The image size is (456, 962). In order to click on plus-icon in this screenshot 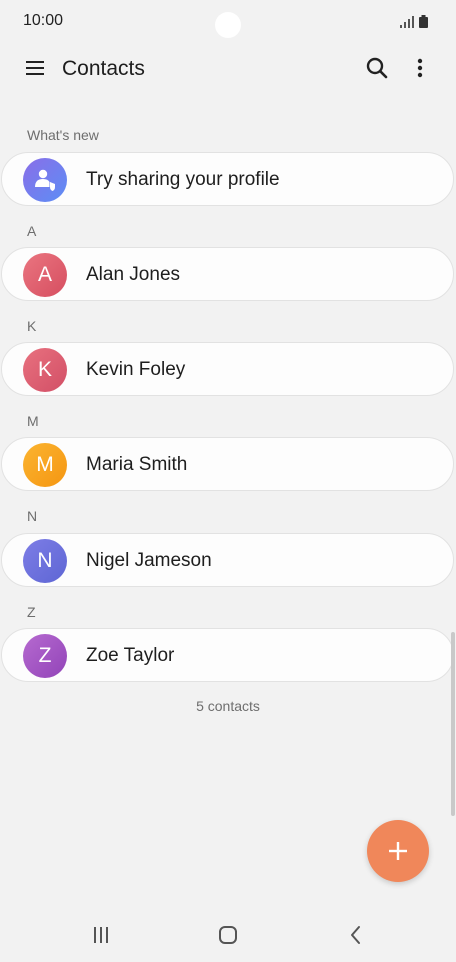, I will do `click(398, 851)`.